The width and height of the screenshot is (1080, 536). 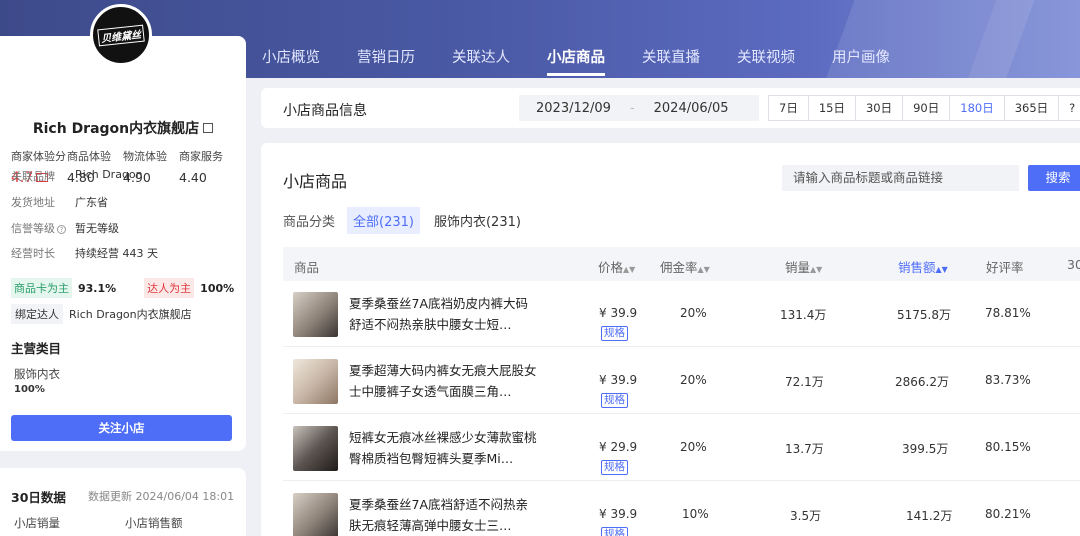 I want to click on tab-related-videos: 关联视频, so click(x=766, y=61).